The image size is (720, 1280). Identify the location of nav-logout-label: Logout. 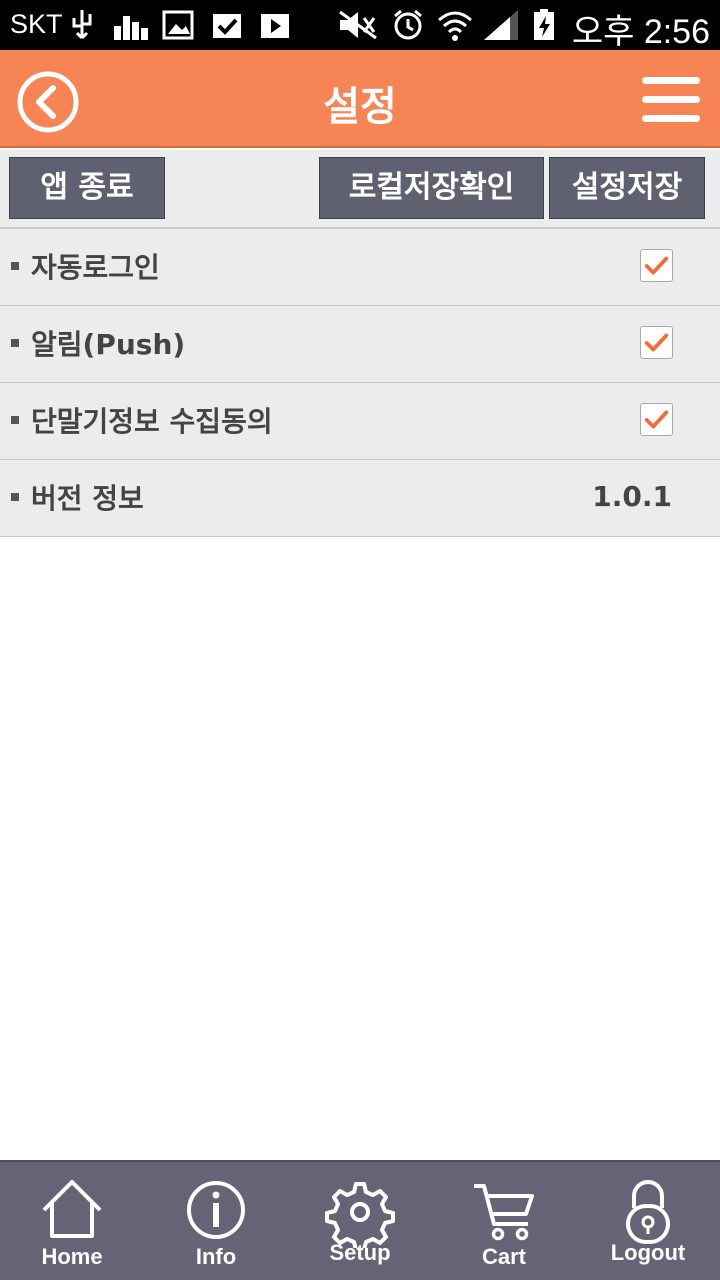
(648, 1252).